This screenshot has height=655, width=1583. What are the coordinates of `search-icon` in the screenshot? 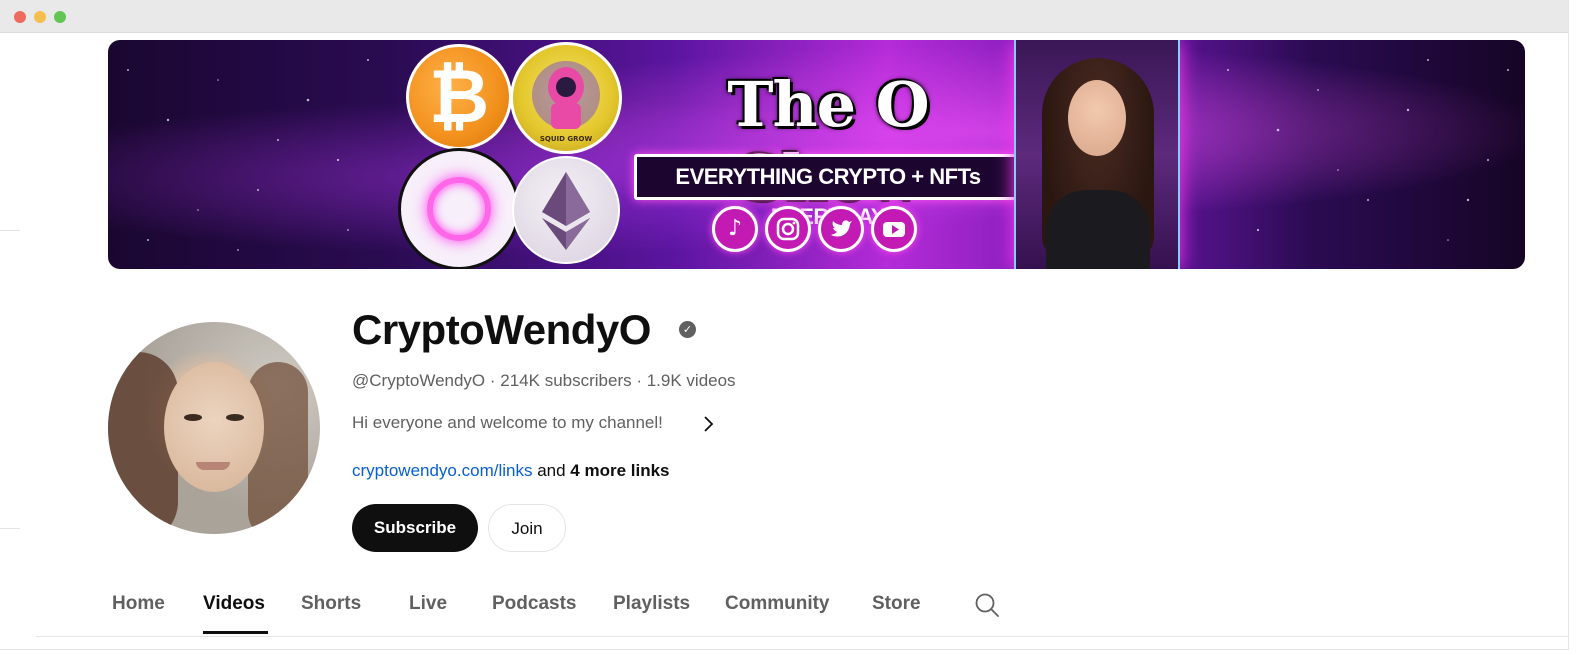 It's located at (987, 605).